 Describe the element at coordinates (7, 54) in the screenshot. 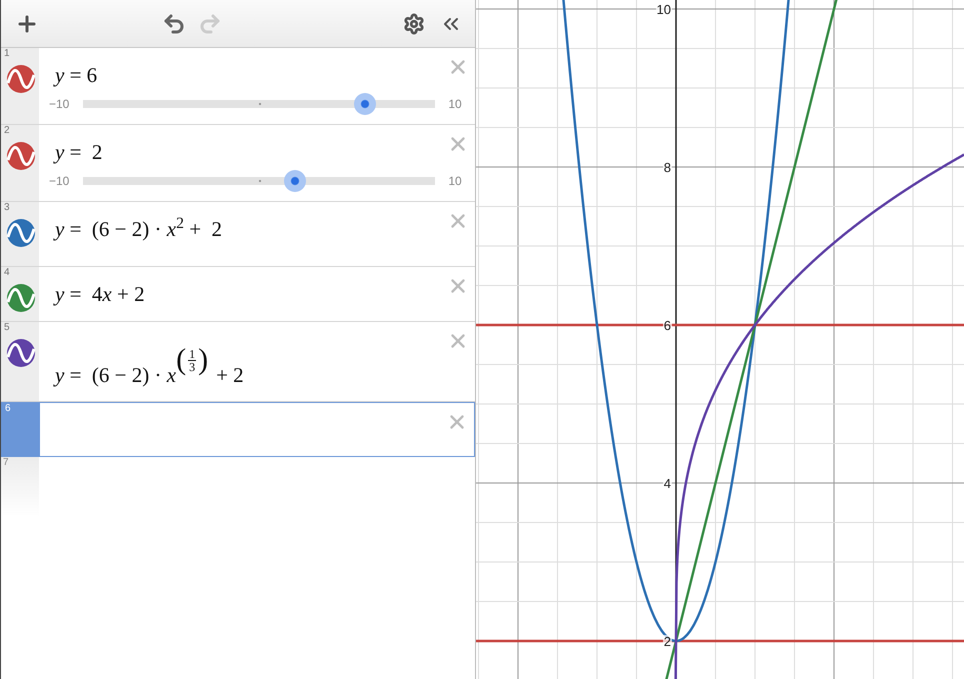

I see `row-number: 1` at that location.